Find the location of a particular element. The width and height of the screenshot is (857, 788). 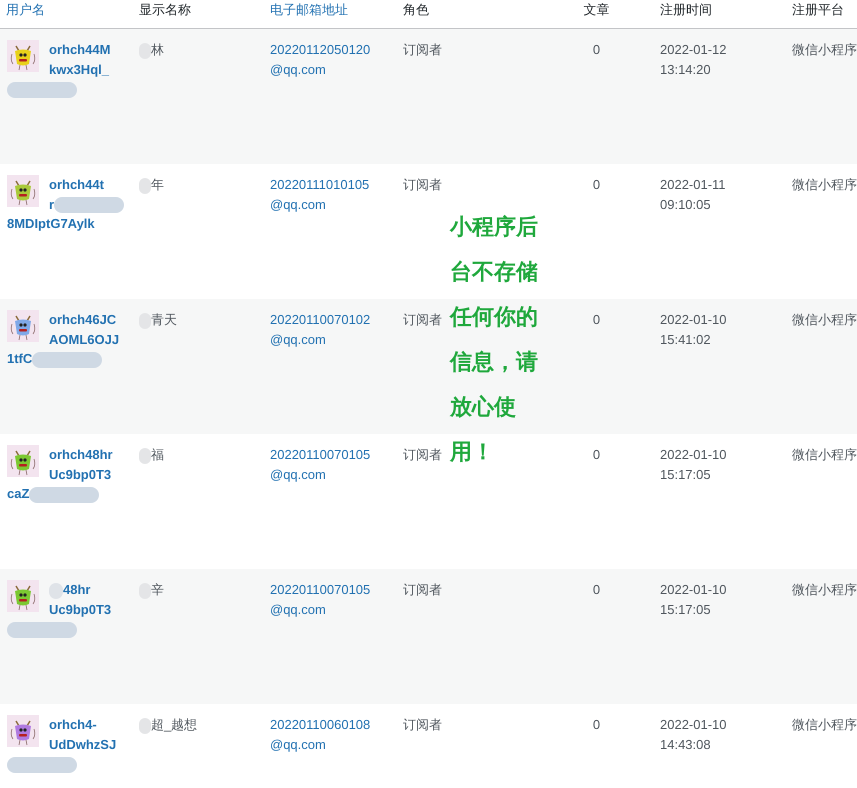

email-link: 20220110060108@qq.com is located at coordinates (321, 734).